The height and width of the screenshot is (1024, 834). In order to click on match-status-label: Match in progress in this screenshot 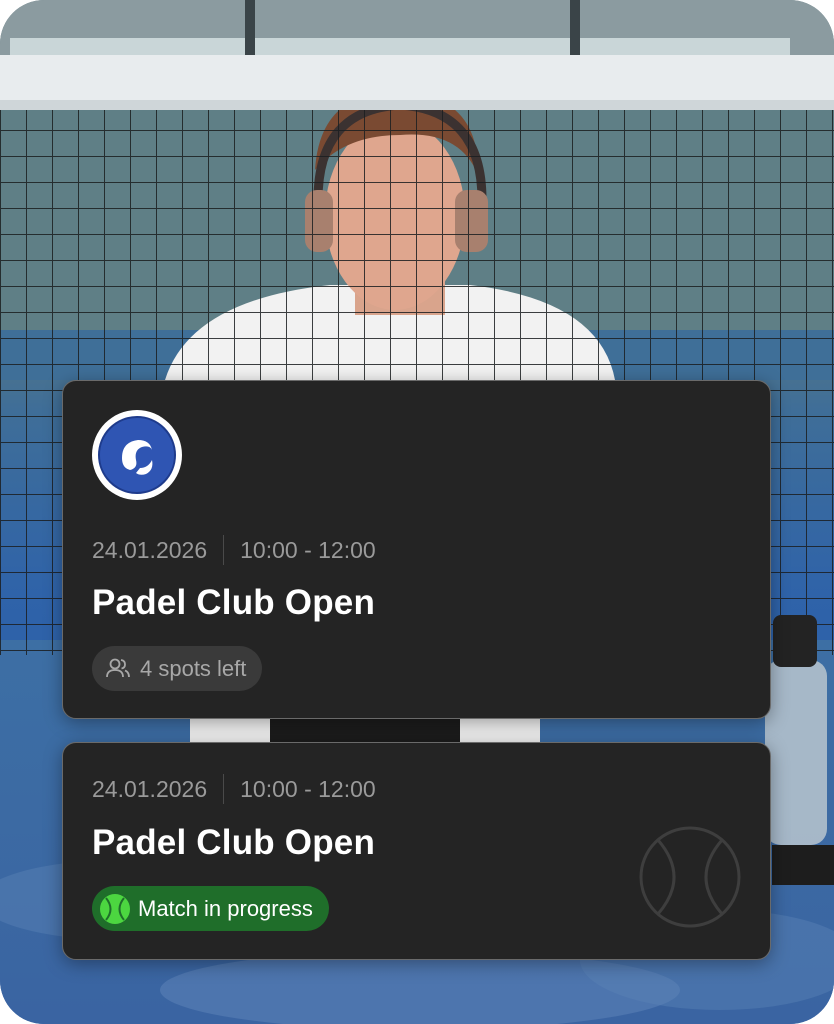, I will do `click(225, 908)`.